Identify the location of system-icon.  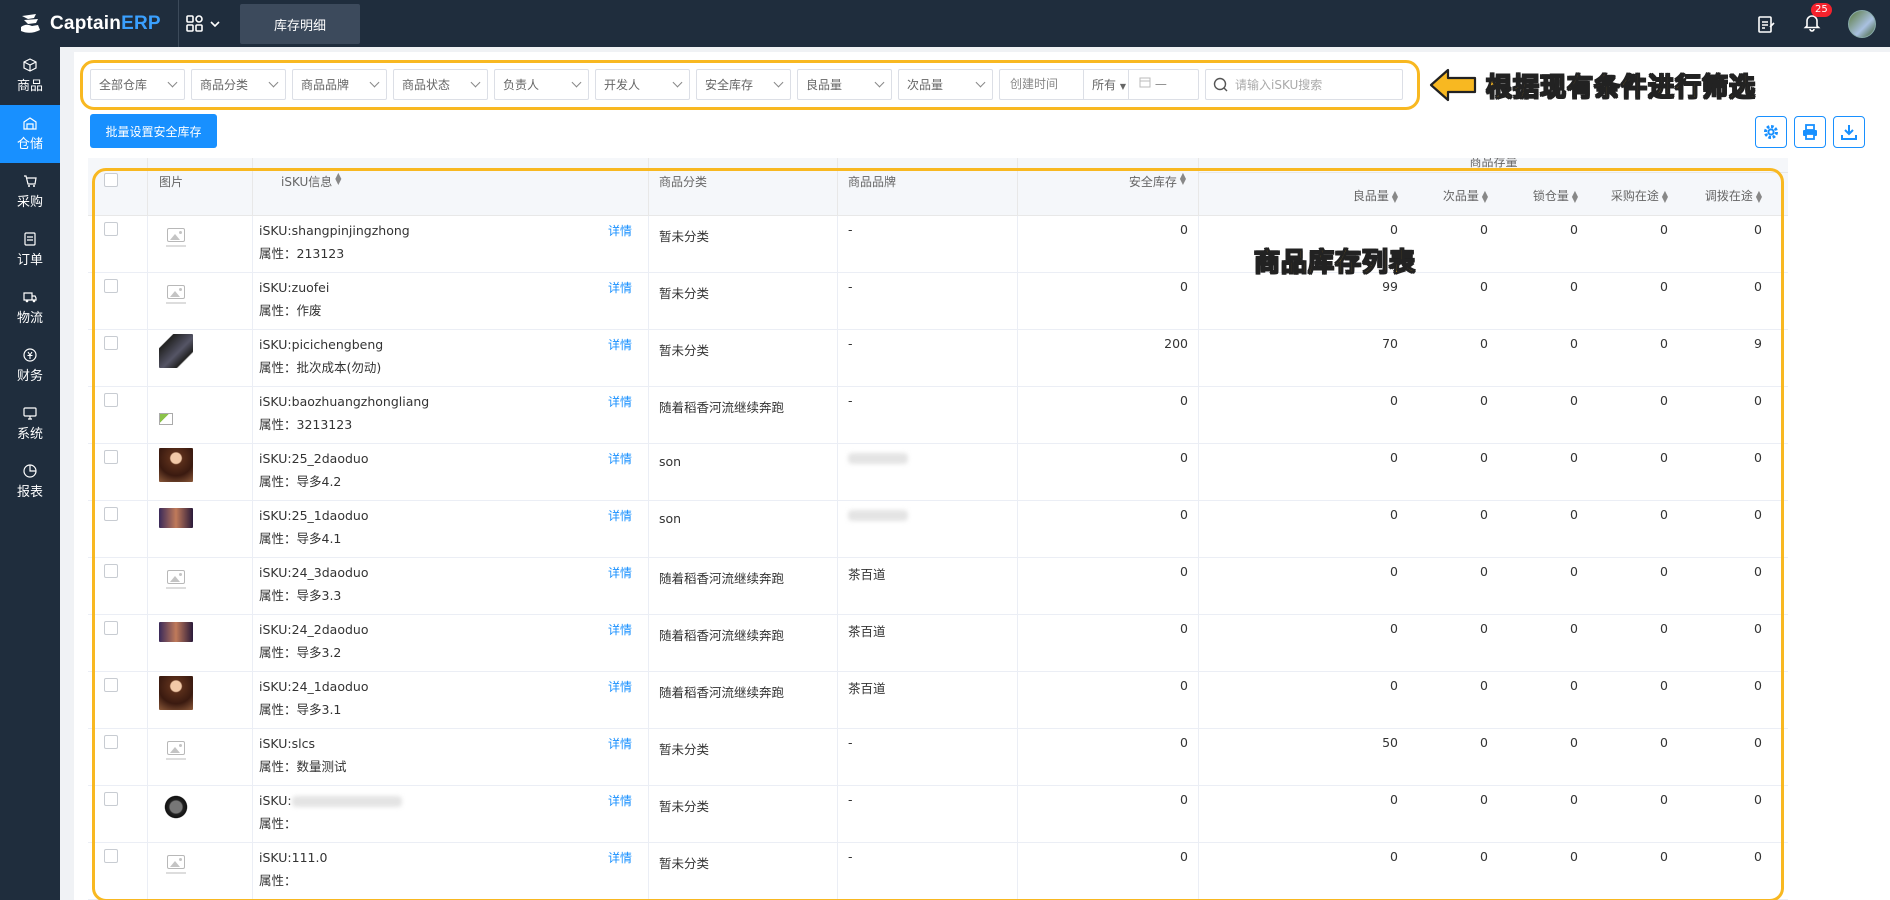
(30, 413).